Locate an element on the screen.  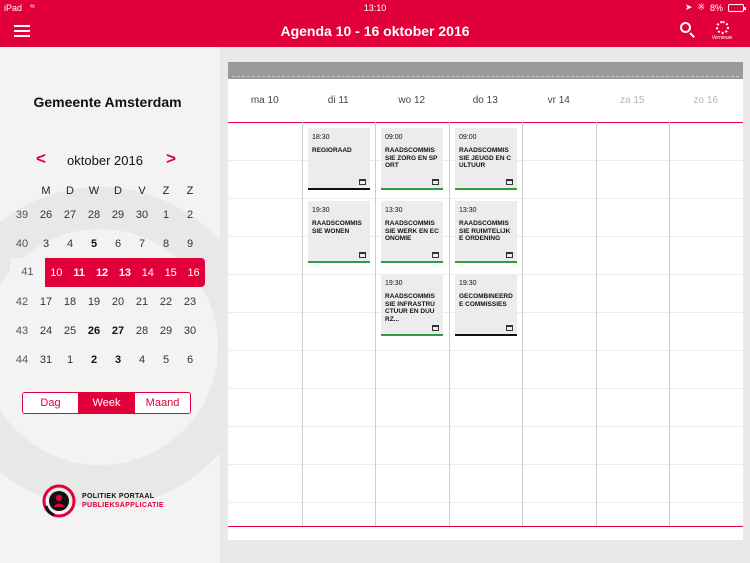
view-dag-button: Dag is located at coordinates (50, 403).